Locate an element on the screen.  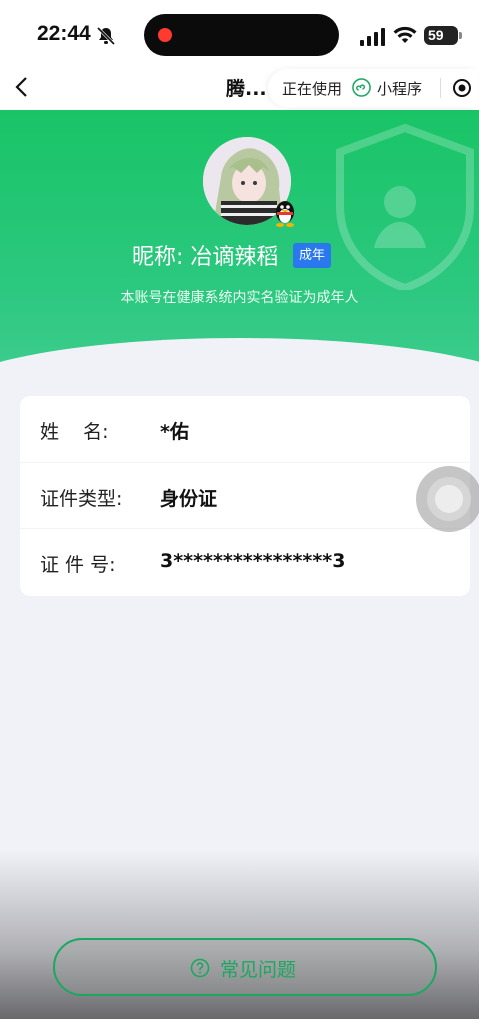
assistive-touch-button is located at coordinates (447, 499).